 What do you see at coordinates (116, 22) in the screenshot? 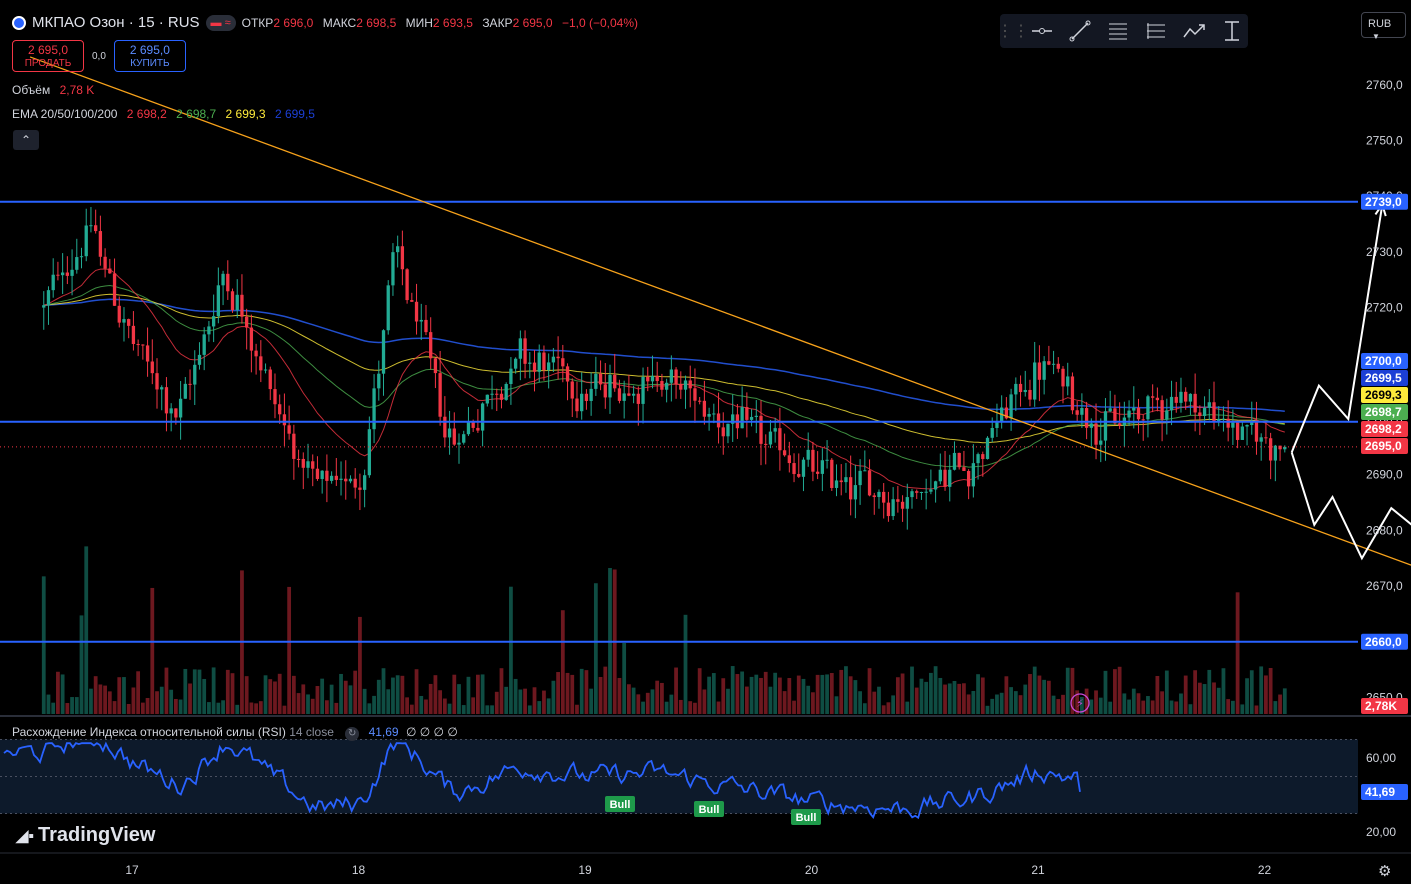
I see `symbol-title: МКПАО Озон · 15 · RUS` at bounding box center [116, 22].